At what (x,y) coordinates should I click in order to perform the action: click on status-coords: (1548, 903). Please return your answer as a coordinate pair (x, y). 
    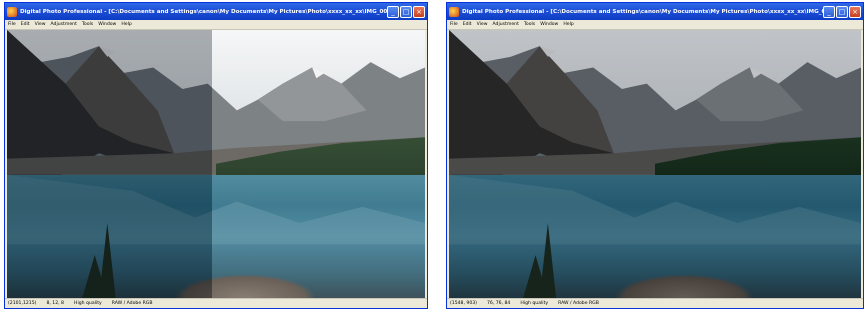
    Looking at the image, I should click on (463, 303).